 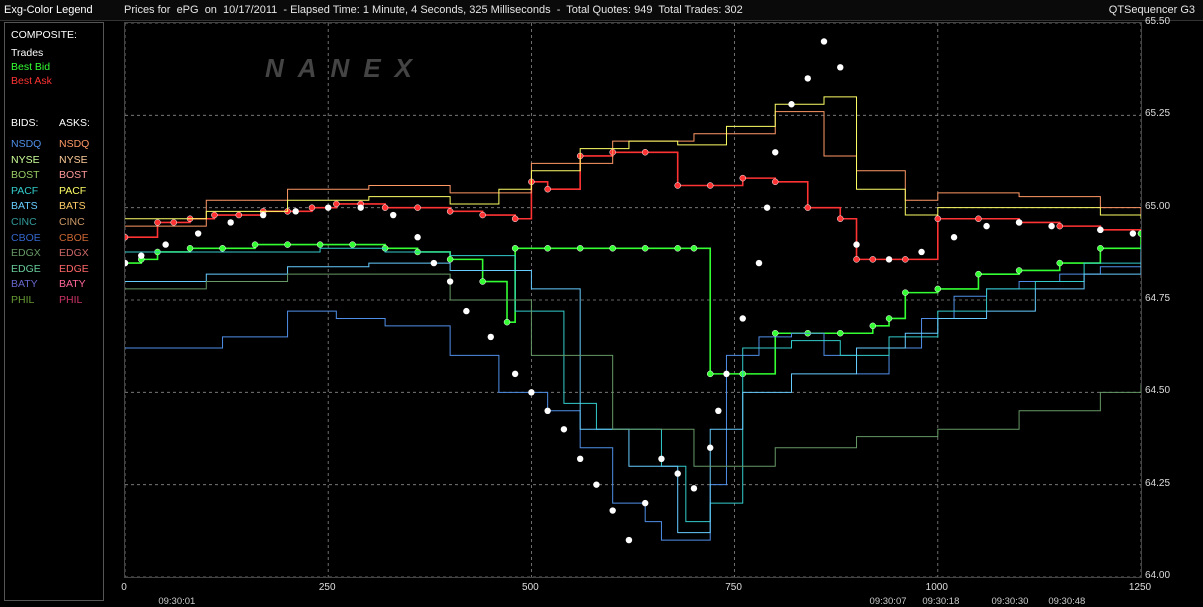 I want to click on time-label: 09:30:18, so click(x=941, y=601).